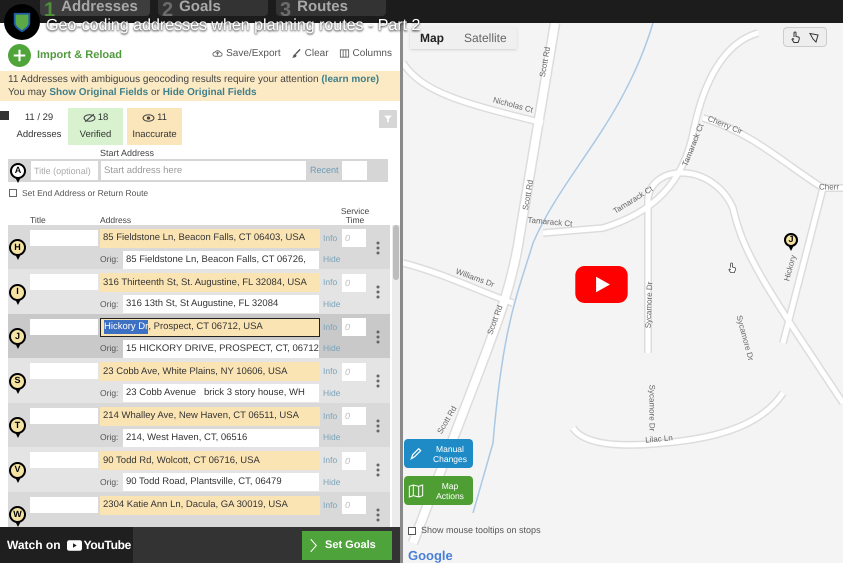  Describe the element at coordinates (790, 268) in the screenshot. I see `street-label: Hickory` at that location.